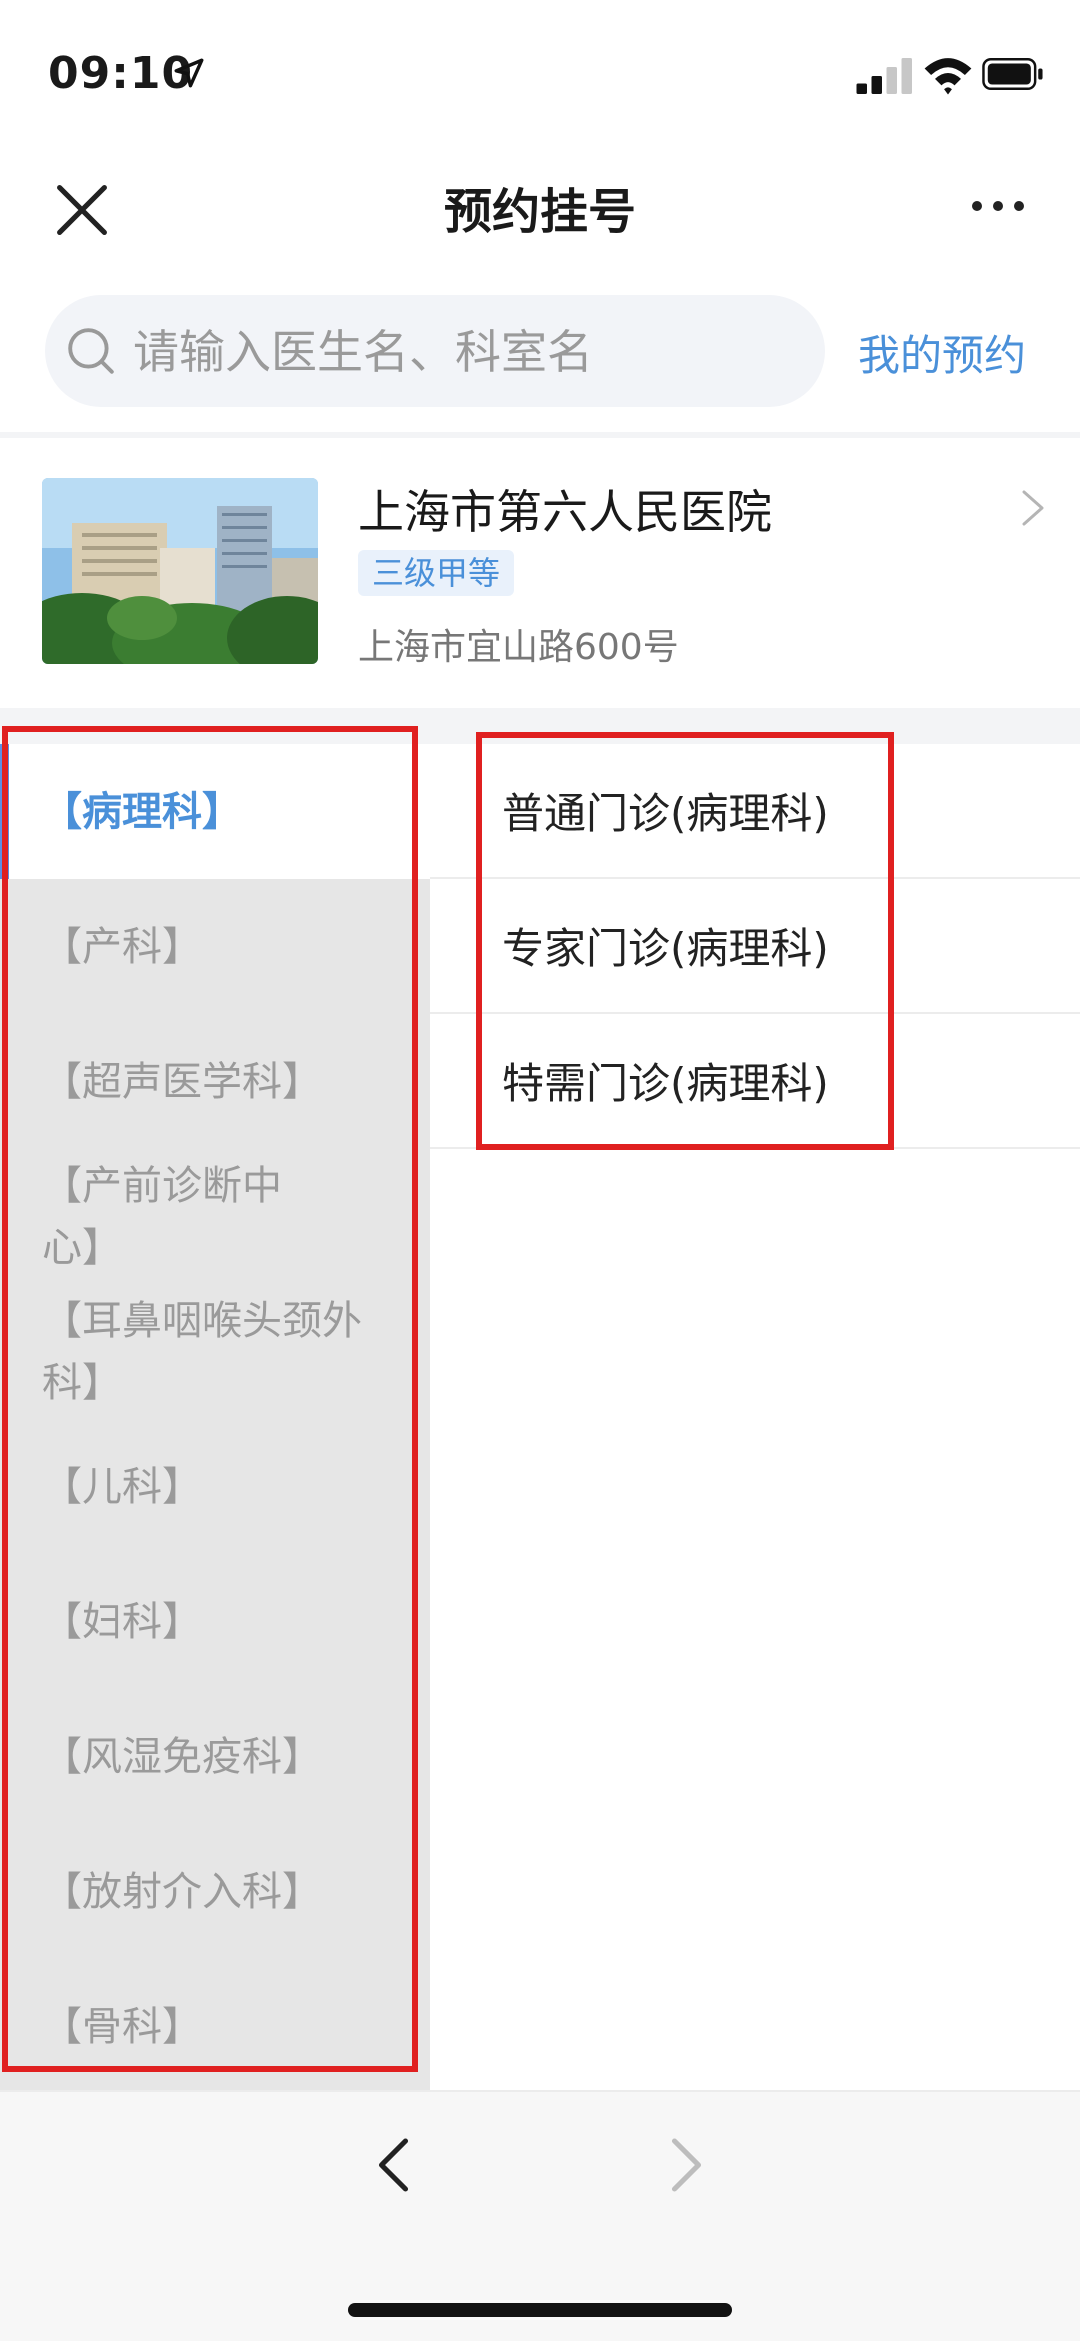  What do you see at coordinates (189, 73) in the screenshot?
I see `location-arrow-icon` at bounding box center [189, 73].